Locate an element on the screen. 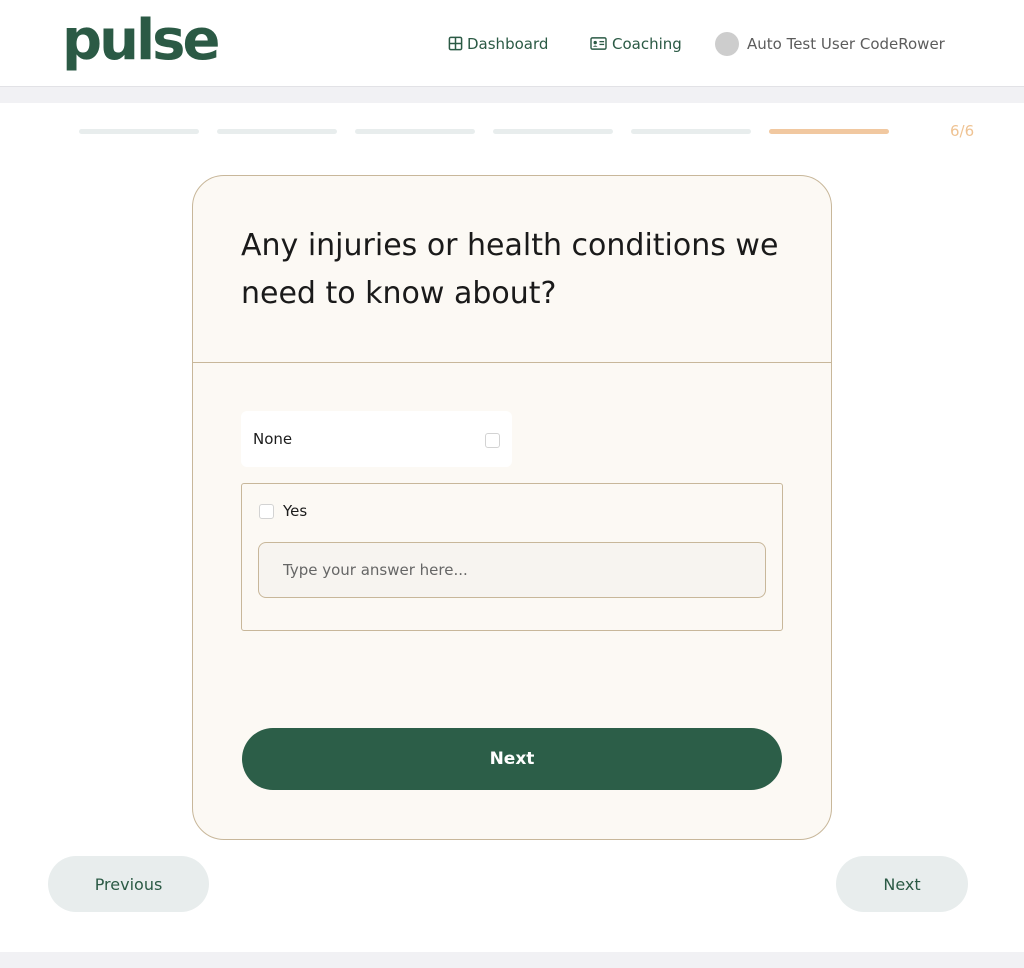 The width and height of the screenshot is (1024, 968). nav-coaching-link: Coaching is located at coordinates (635, 43).